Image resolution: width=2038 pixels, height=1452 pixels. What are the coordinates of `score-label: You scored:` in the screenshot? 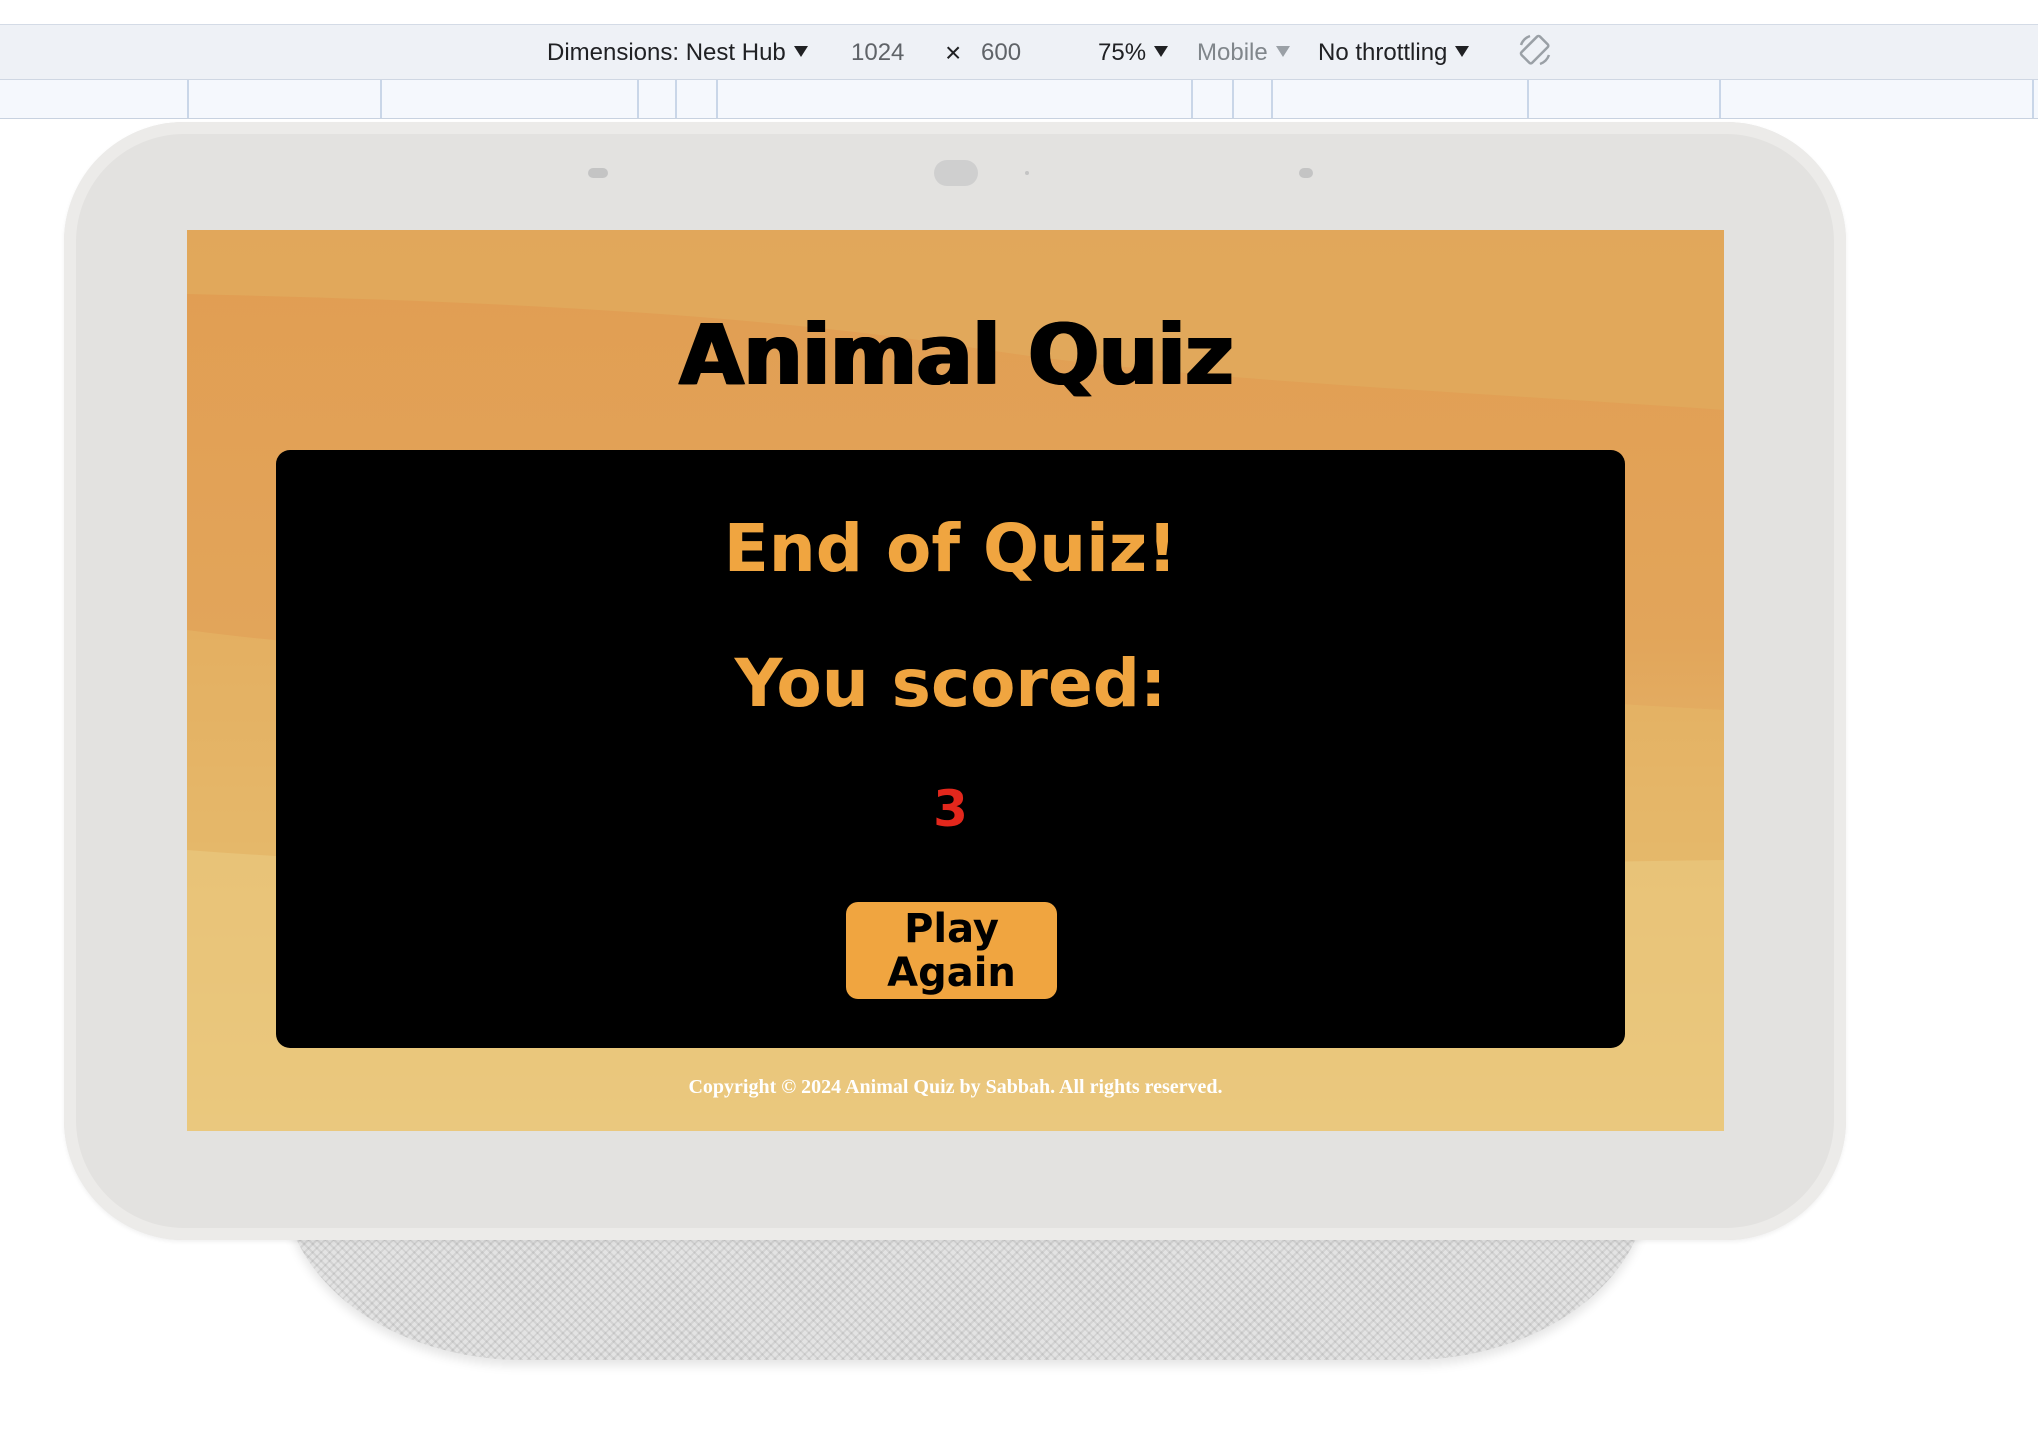 It's located at (950, 683).